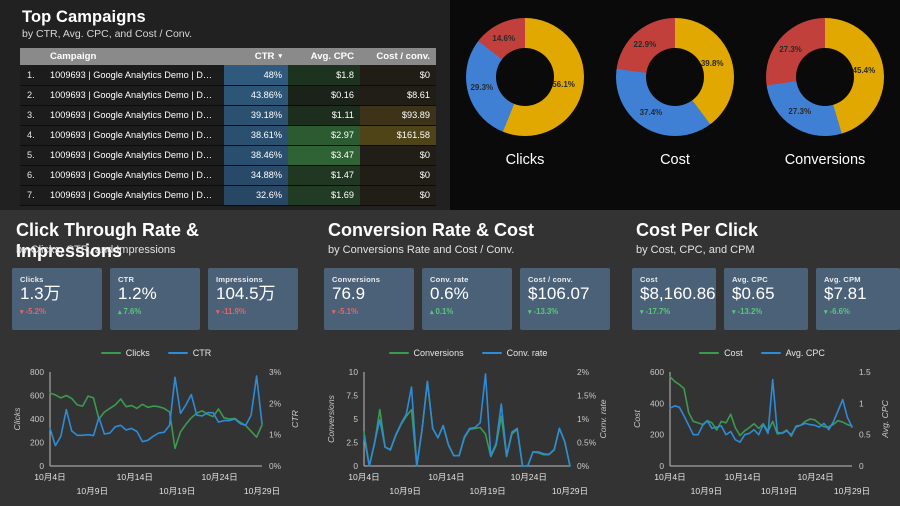  Describe the element at coordinates (369, 311) in the screenshot. I see `scorecard-delta: ▾ -5.1%` at that location.